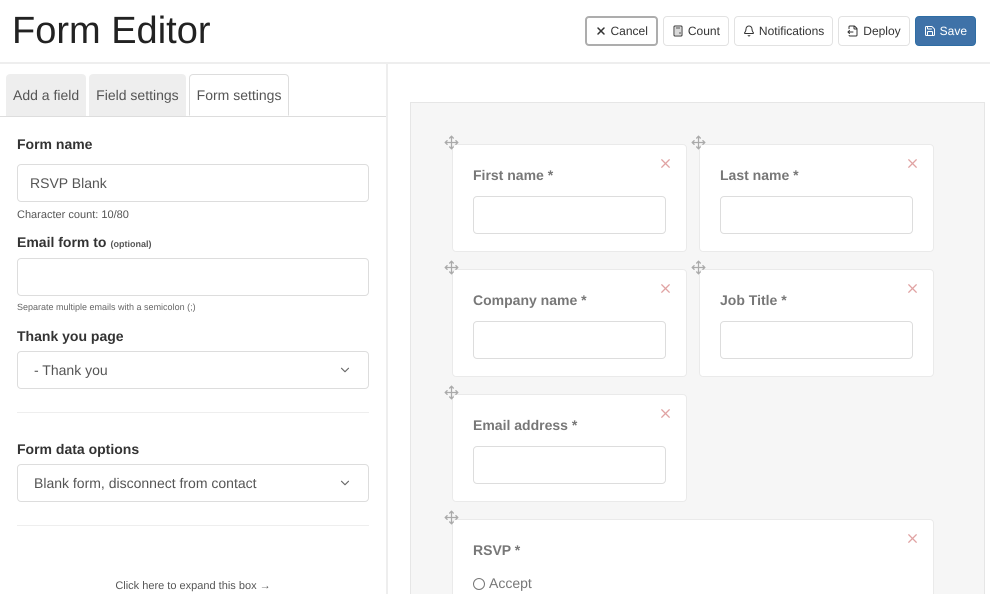 The width and height of the screenshot is (990, 594). What do you see at coordinates (695, 31) in the screenshot?
I see `toolbar-button: Count` at bounding box center [695, 31].